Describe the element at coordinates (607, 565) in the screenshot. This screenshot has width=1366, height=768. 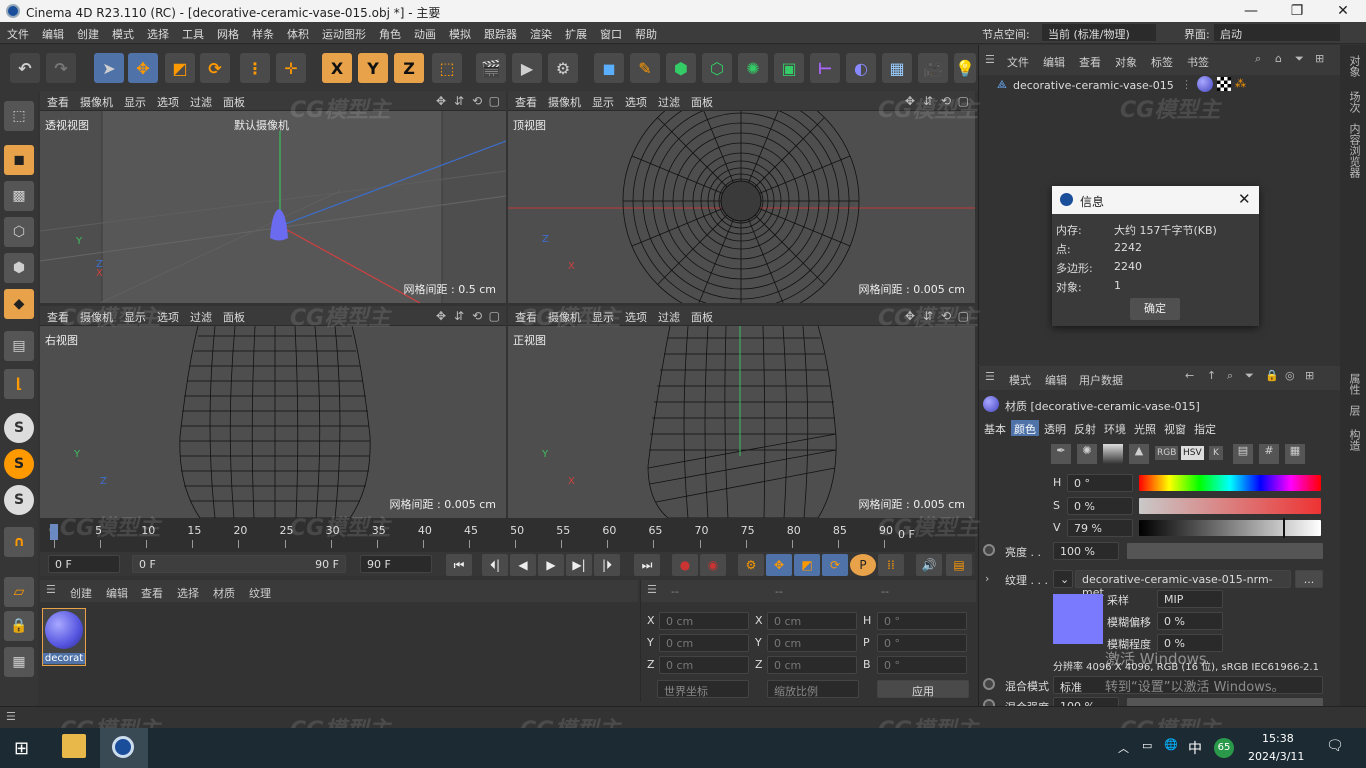
I see `next-key-icon: |⏵` at that location.